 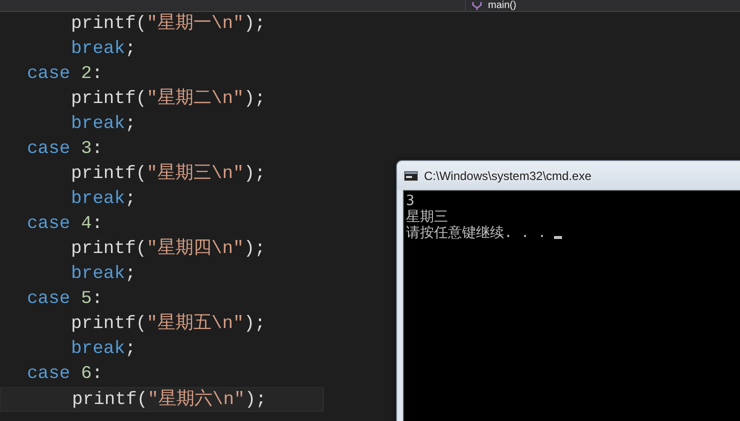 What do you see at coordinates (508, 175) in the screenshot?
I see `window-title: C:\Windows\system32\cmd.exe` at bounding box center [508, 175].